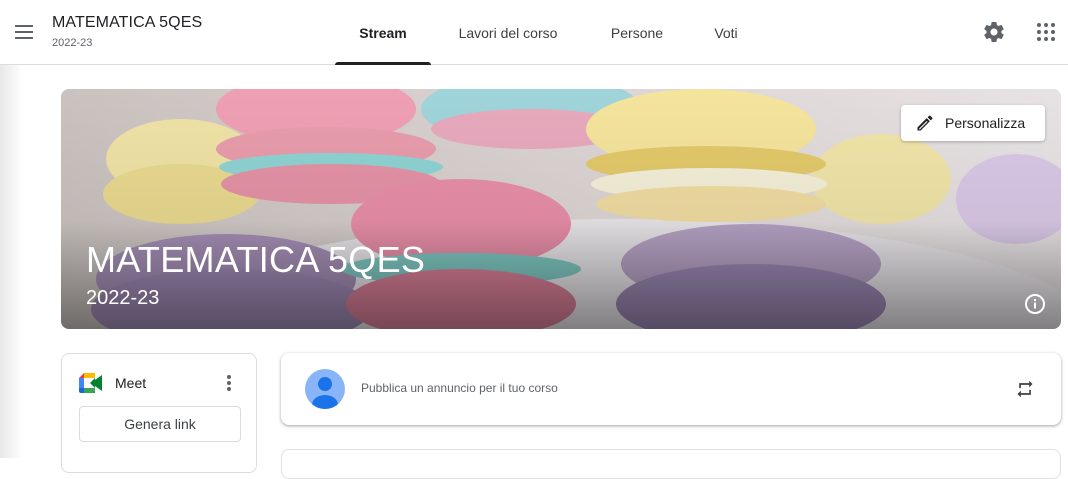 The image size is (1068, 479). Describe the element at coordinates (459, 388) in the screenshot. I see `announcement-placeholder: Pubblica un annuncio per il tuo corso` at that location.